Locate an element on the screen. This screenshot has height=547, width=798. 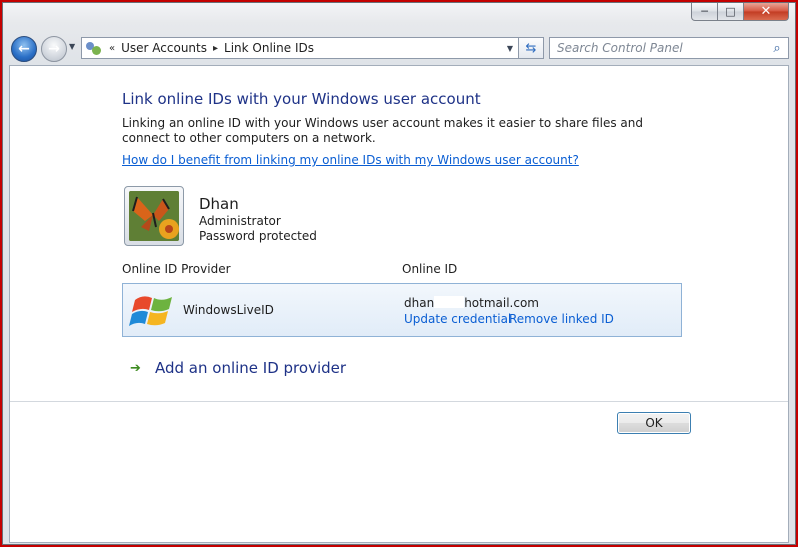
minimize-button: ─ is located at coordinates (704, 12).